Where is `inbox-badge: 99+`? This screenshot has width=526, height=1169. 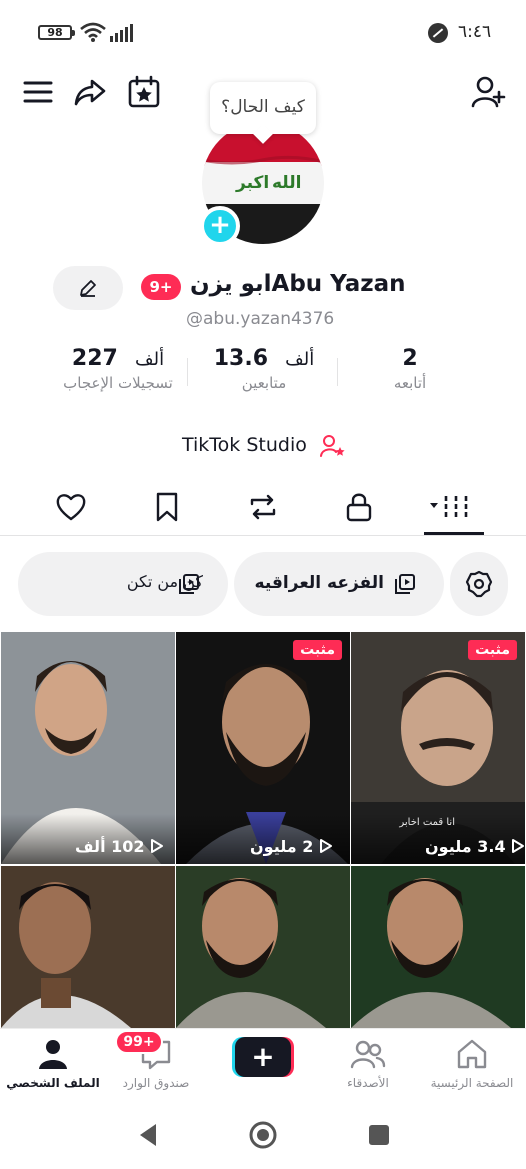
inbox-badge: 99+ is located at coordinates (139, 1042).